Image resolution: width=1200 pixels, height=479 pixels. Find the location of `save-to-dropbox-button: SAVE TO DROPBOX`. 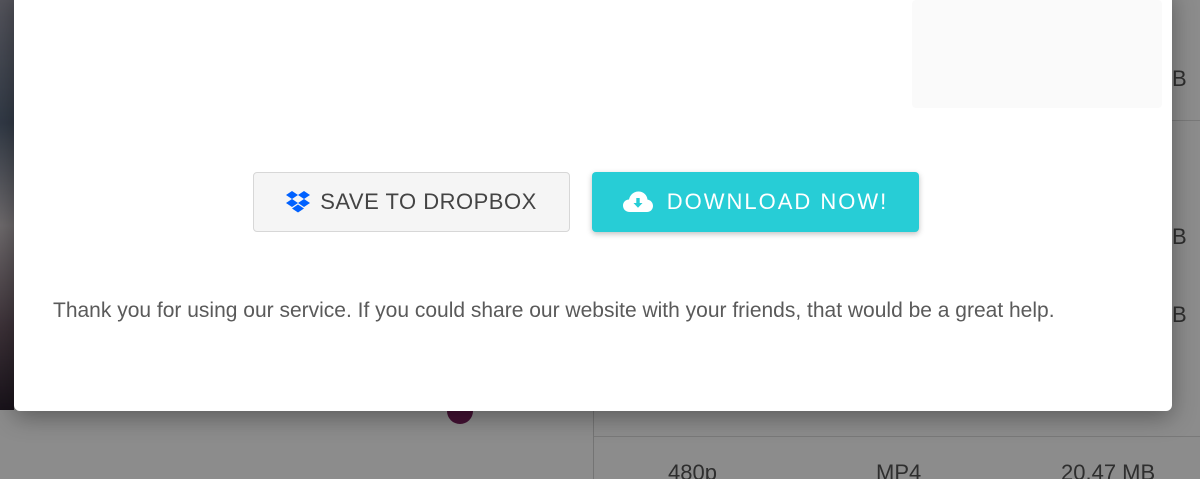

save-to-dropbox-button: SAVE TO DROPBOX is located at coordinates (411, 202).